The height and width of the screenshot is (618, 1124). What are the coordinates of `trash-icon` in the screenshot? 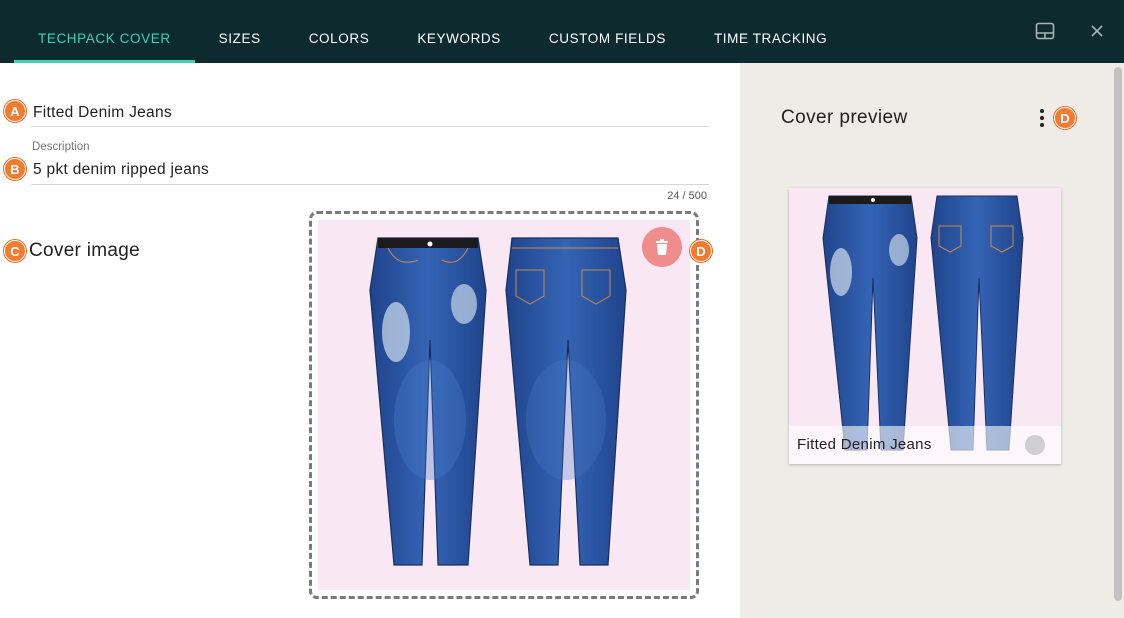 It's located at (662, 247).